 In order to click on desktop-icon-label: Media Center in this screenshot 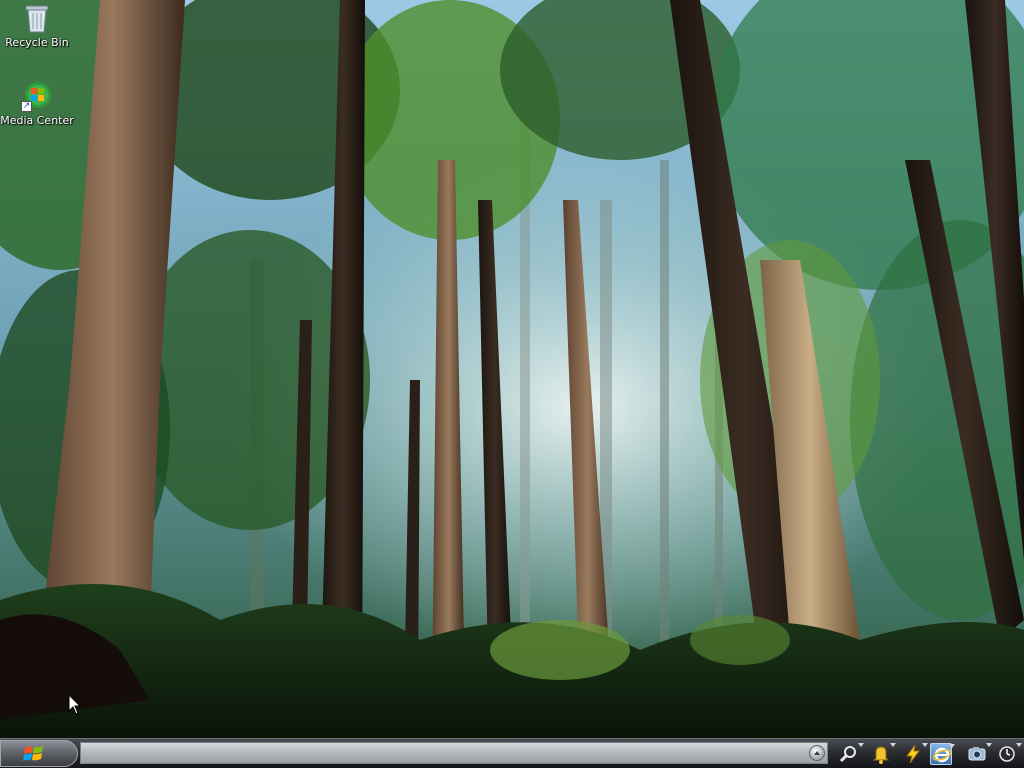, I will do `click(37, 120)`.